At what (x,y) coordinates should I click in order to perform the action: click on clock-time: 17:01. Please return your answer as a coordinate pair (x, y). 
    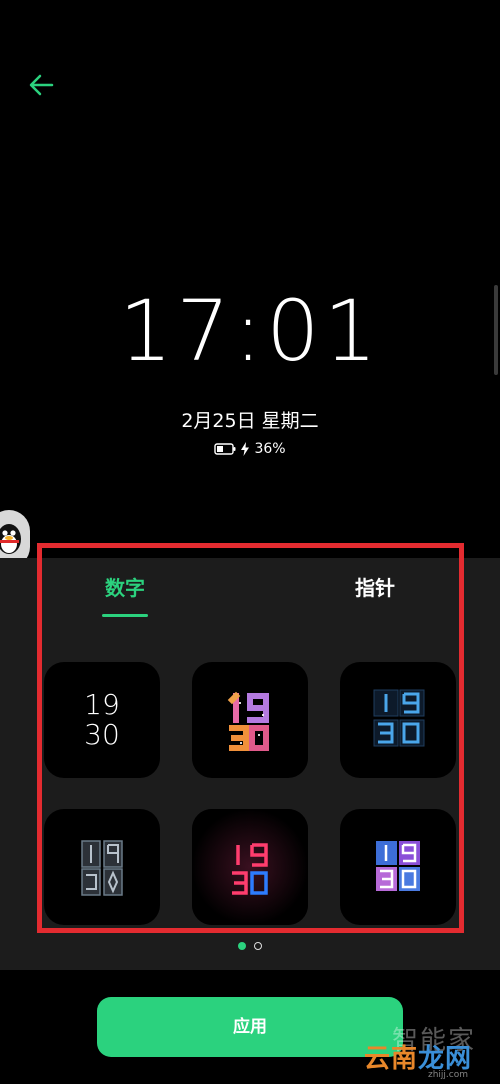
    Looking at the image, I should click on (250, 331).